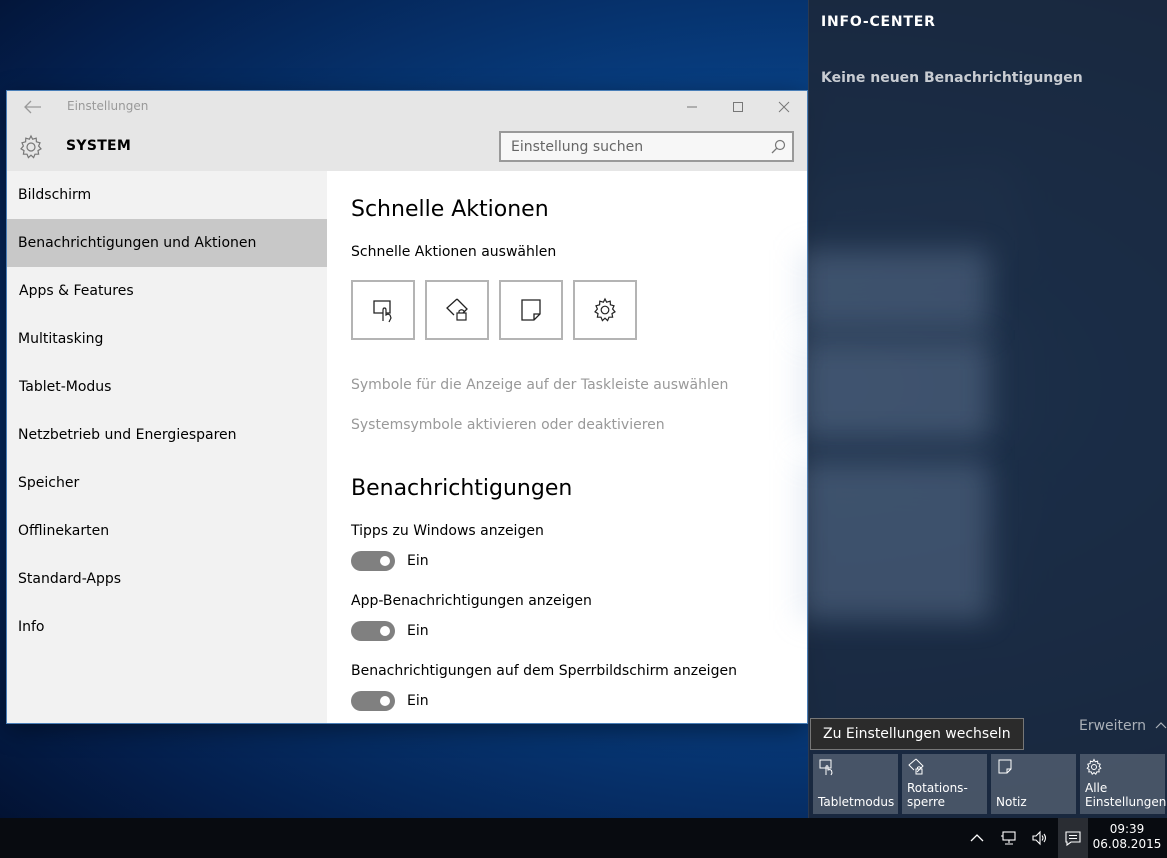 The height and width of the screenshot is (858, 1167). Describe the element at coordinates (373, 561) in the screenshot. I see `tips-toggle` at that location.